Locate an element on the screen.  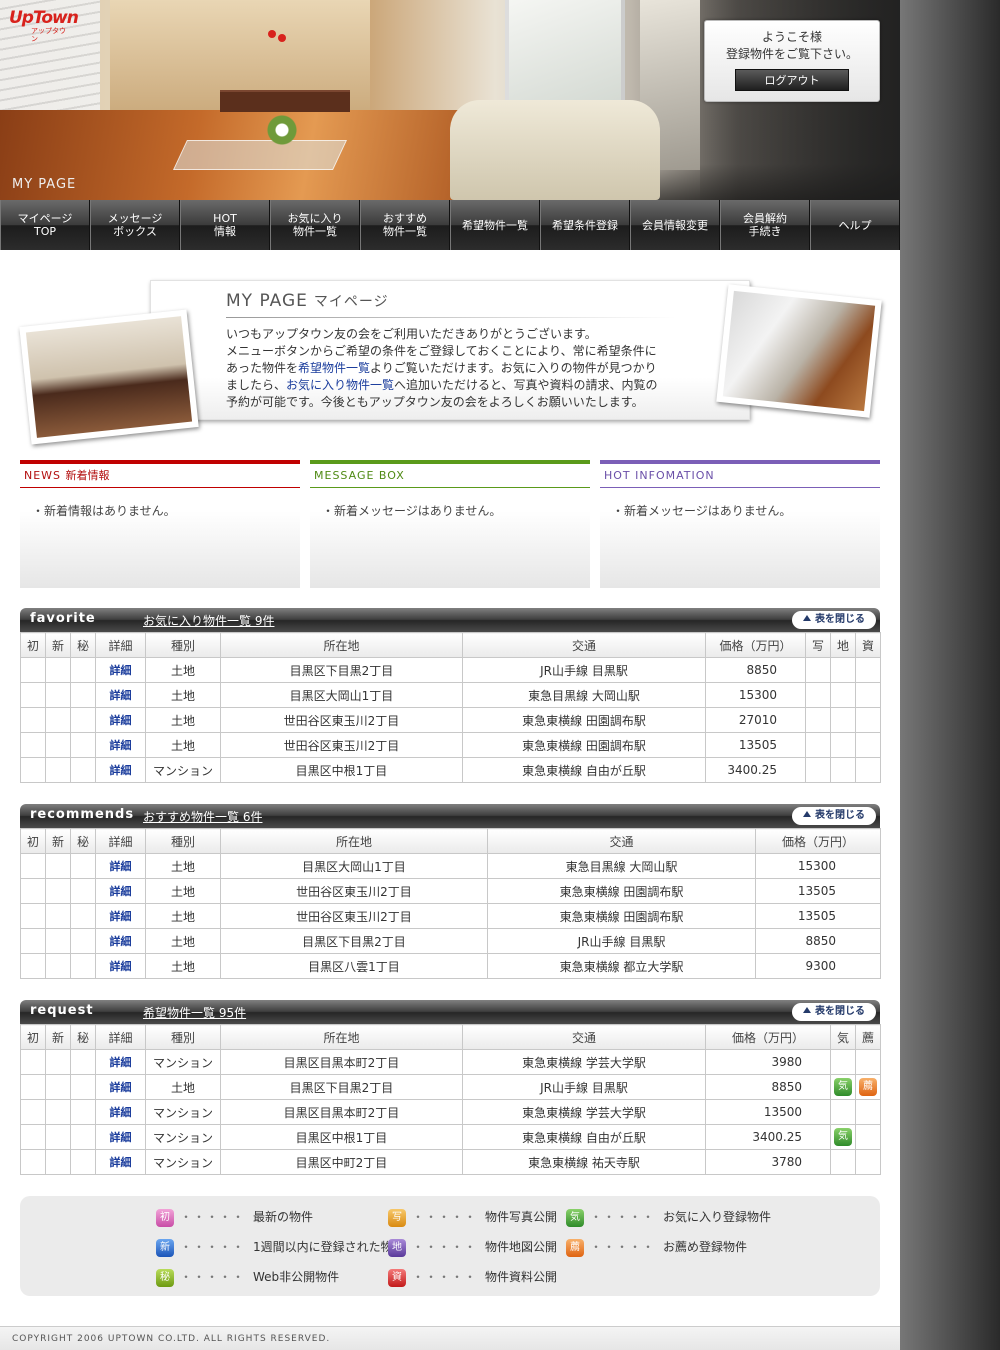
column-header: 交通 is located at coordinates (584, 645).